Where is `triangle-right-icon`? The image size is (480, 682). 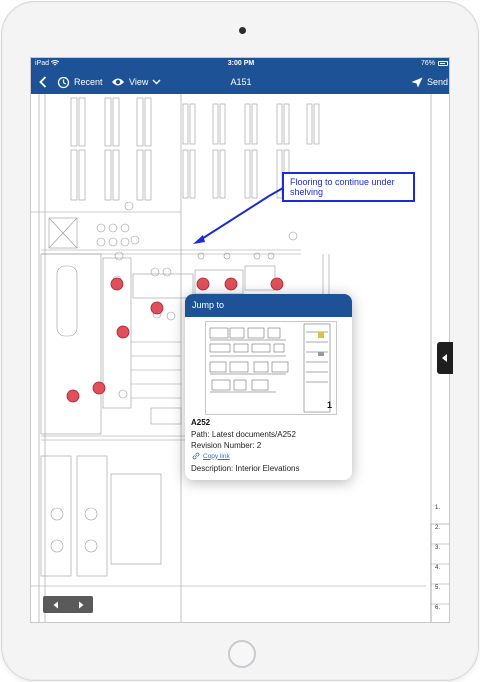
triangle-right-icon is located at coordinates (80, 604).